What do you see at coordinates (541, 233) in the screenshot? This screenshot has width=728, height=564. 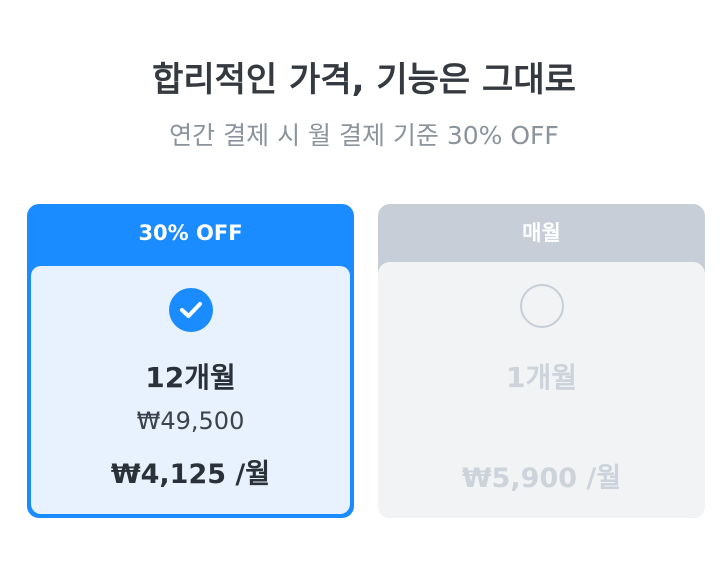 I see `plan-badge-monthly: 매월` at bounding box center [541, 233].